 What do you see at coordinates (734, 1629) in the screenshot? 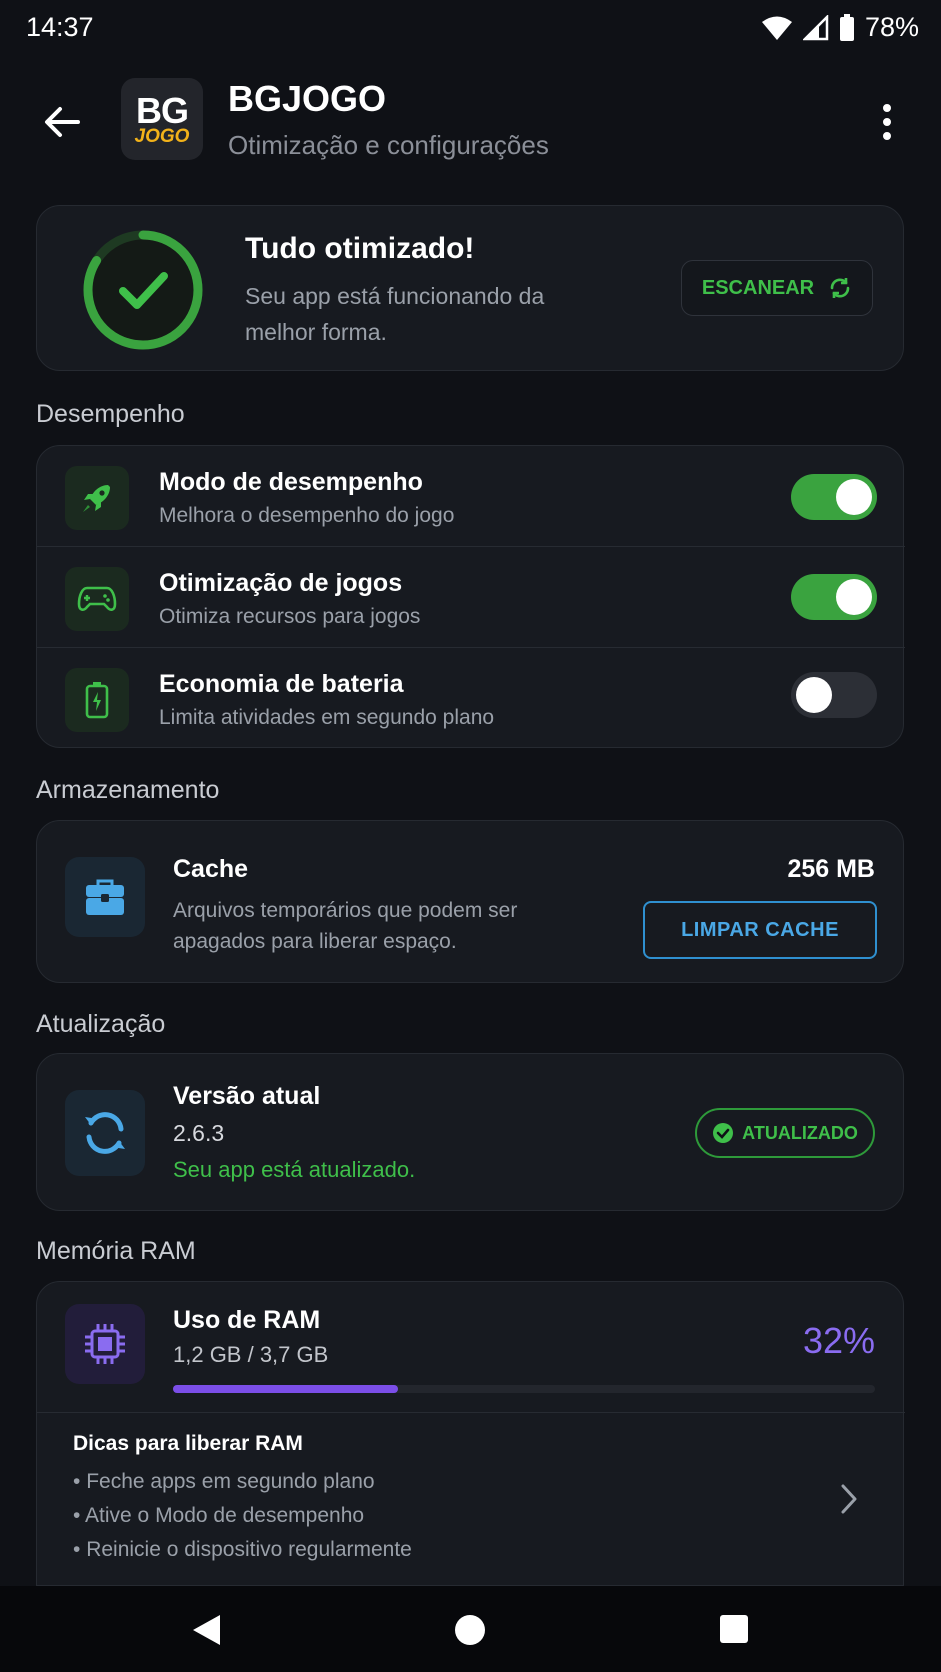
I see `nav-recents-icon` at bounding box center [734, 1629].